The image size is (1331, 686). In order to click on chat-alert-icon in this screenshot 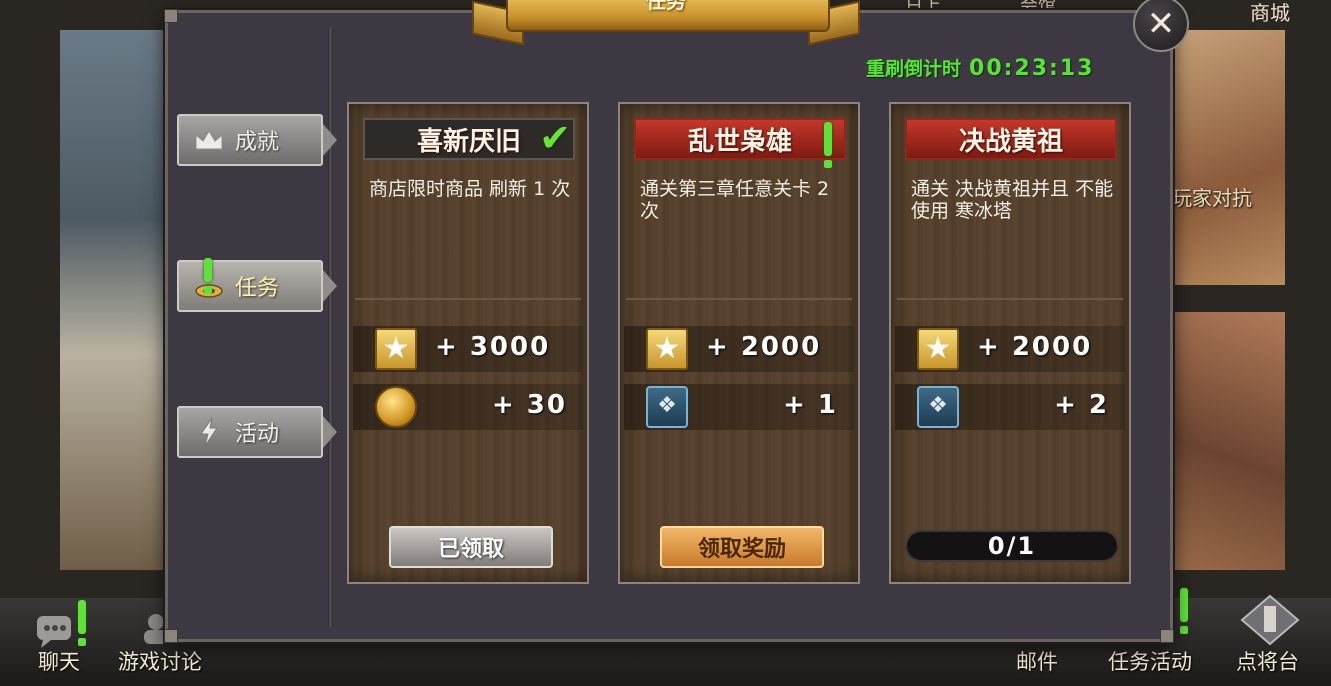, I will do `click(82, 623)`.